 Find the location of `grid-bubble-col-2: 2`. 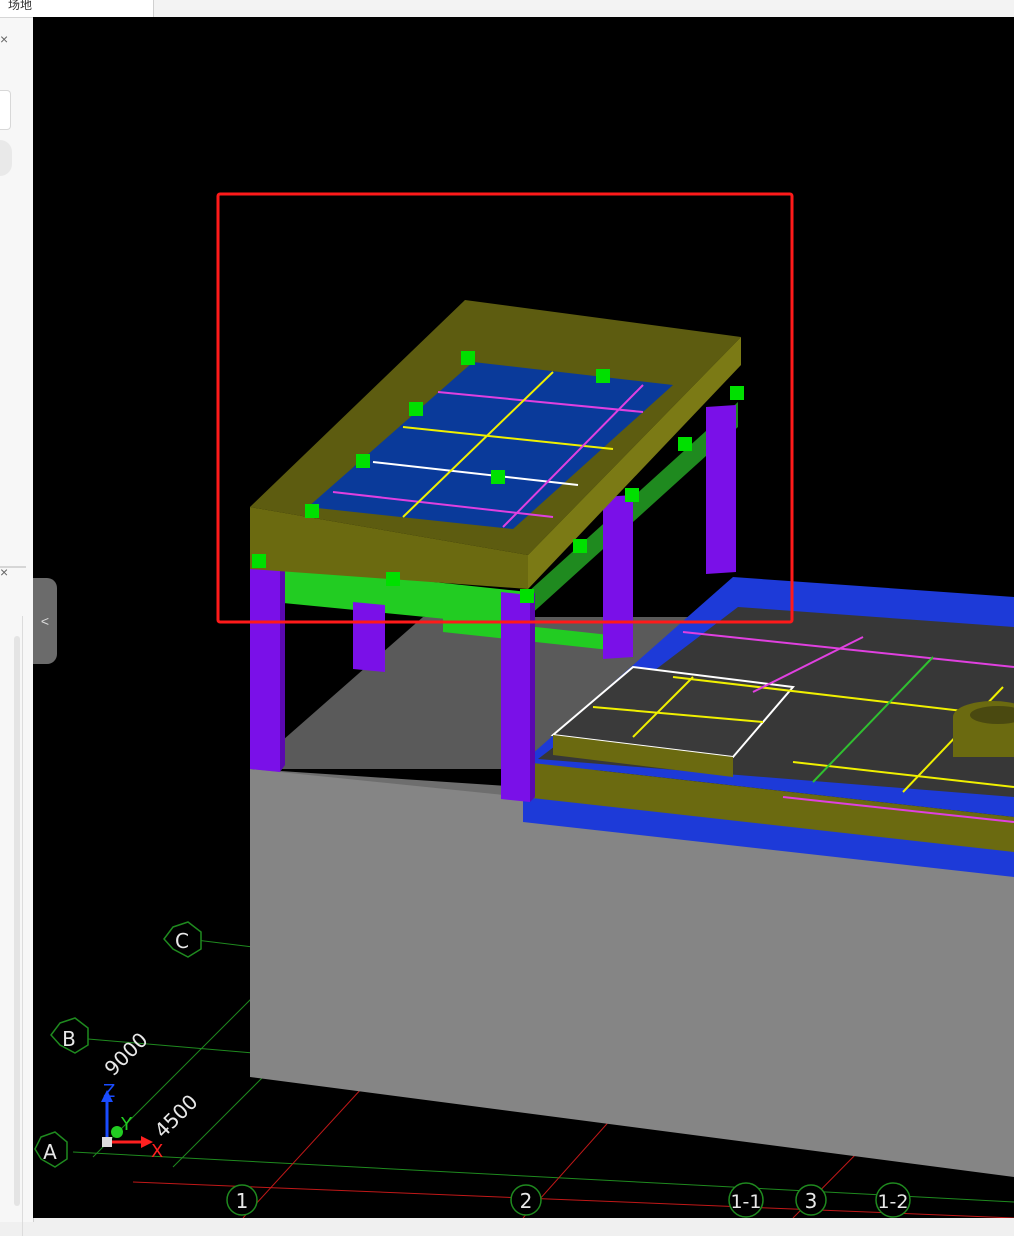

grid-bubble-col-2: 2 is located at coordinates (526, 1200).